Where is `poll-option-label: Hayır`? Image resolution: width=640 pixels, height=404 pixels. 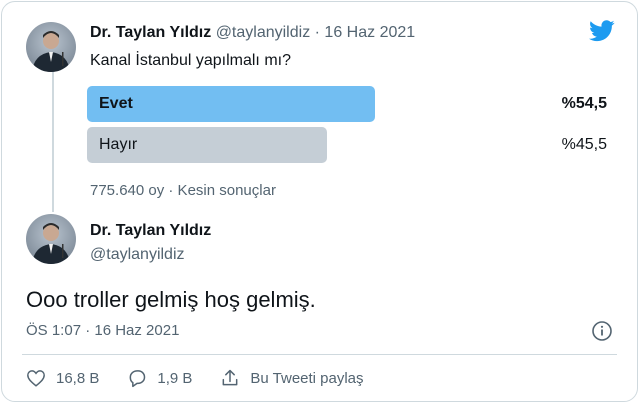
poll-option-label: Hayır is located at coordinates (118, 144).